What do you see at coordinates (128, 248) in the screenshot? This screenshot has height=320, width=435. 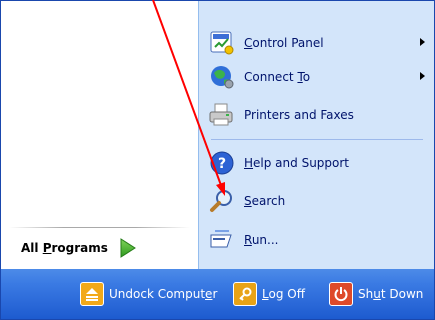 I see `green-arrow-icon` at bounding box center [128, 248].